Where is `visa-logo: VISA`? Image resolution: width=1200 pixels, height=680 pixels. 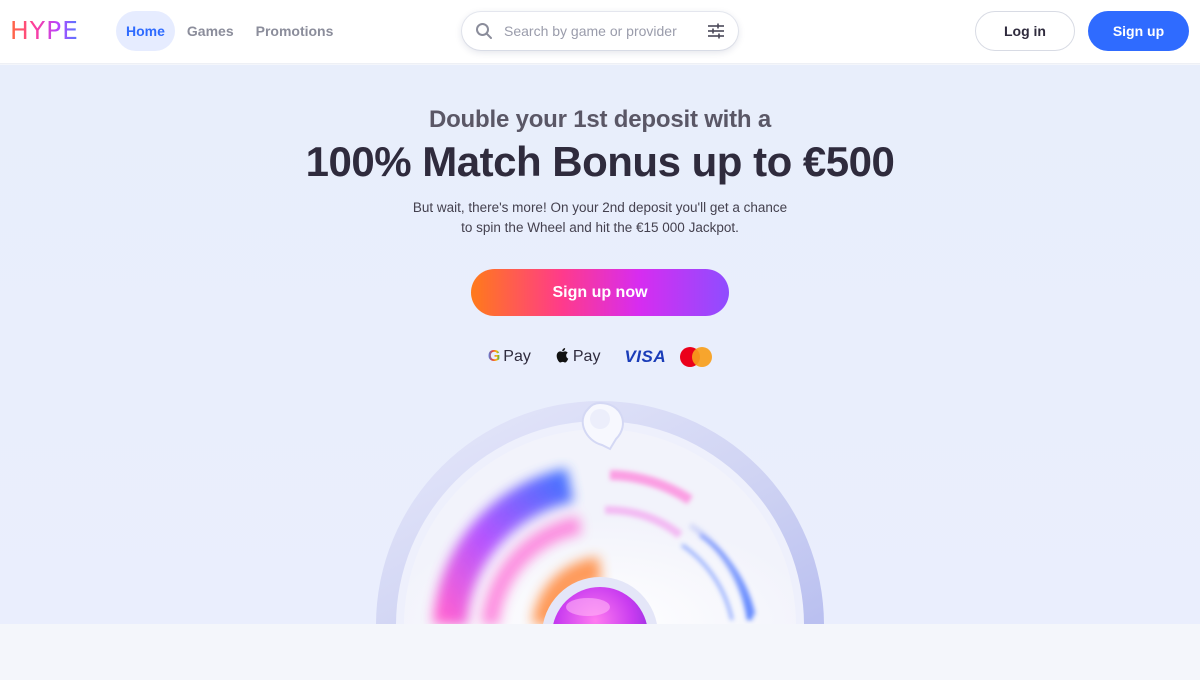 visa-logo: VISA is located at coordinates (645, 356).